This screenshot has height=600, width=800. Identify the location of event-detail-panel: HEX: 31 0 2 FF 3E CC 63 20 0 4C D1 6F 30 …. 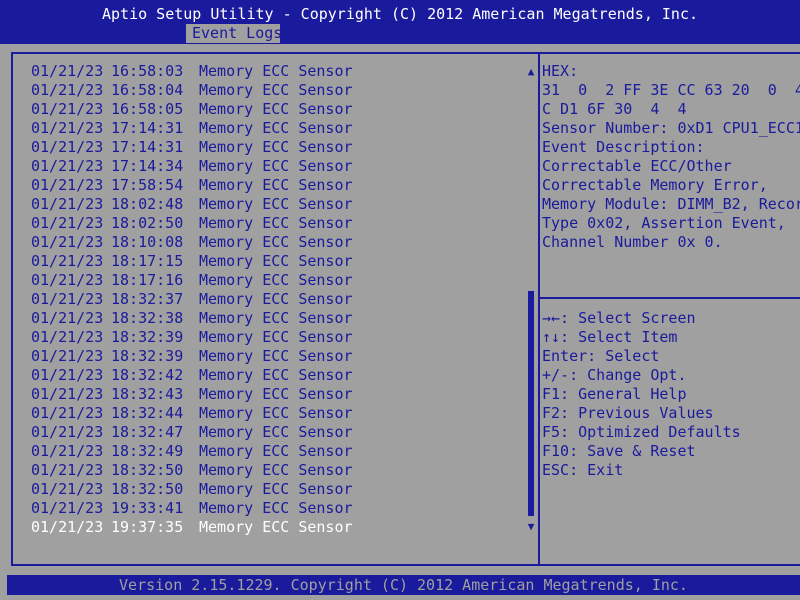
(671, 157).